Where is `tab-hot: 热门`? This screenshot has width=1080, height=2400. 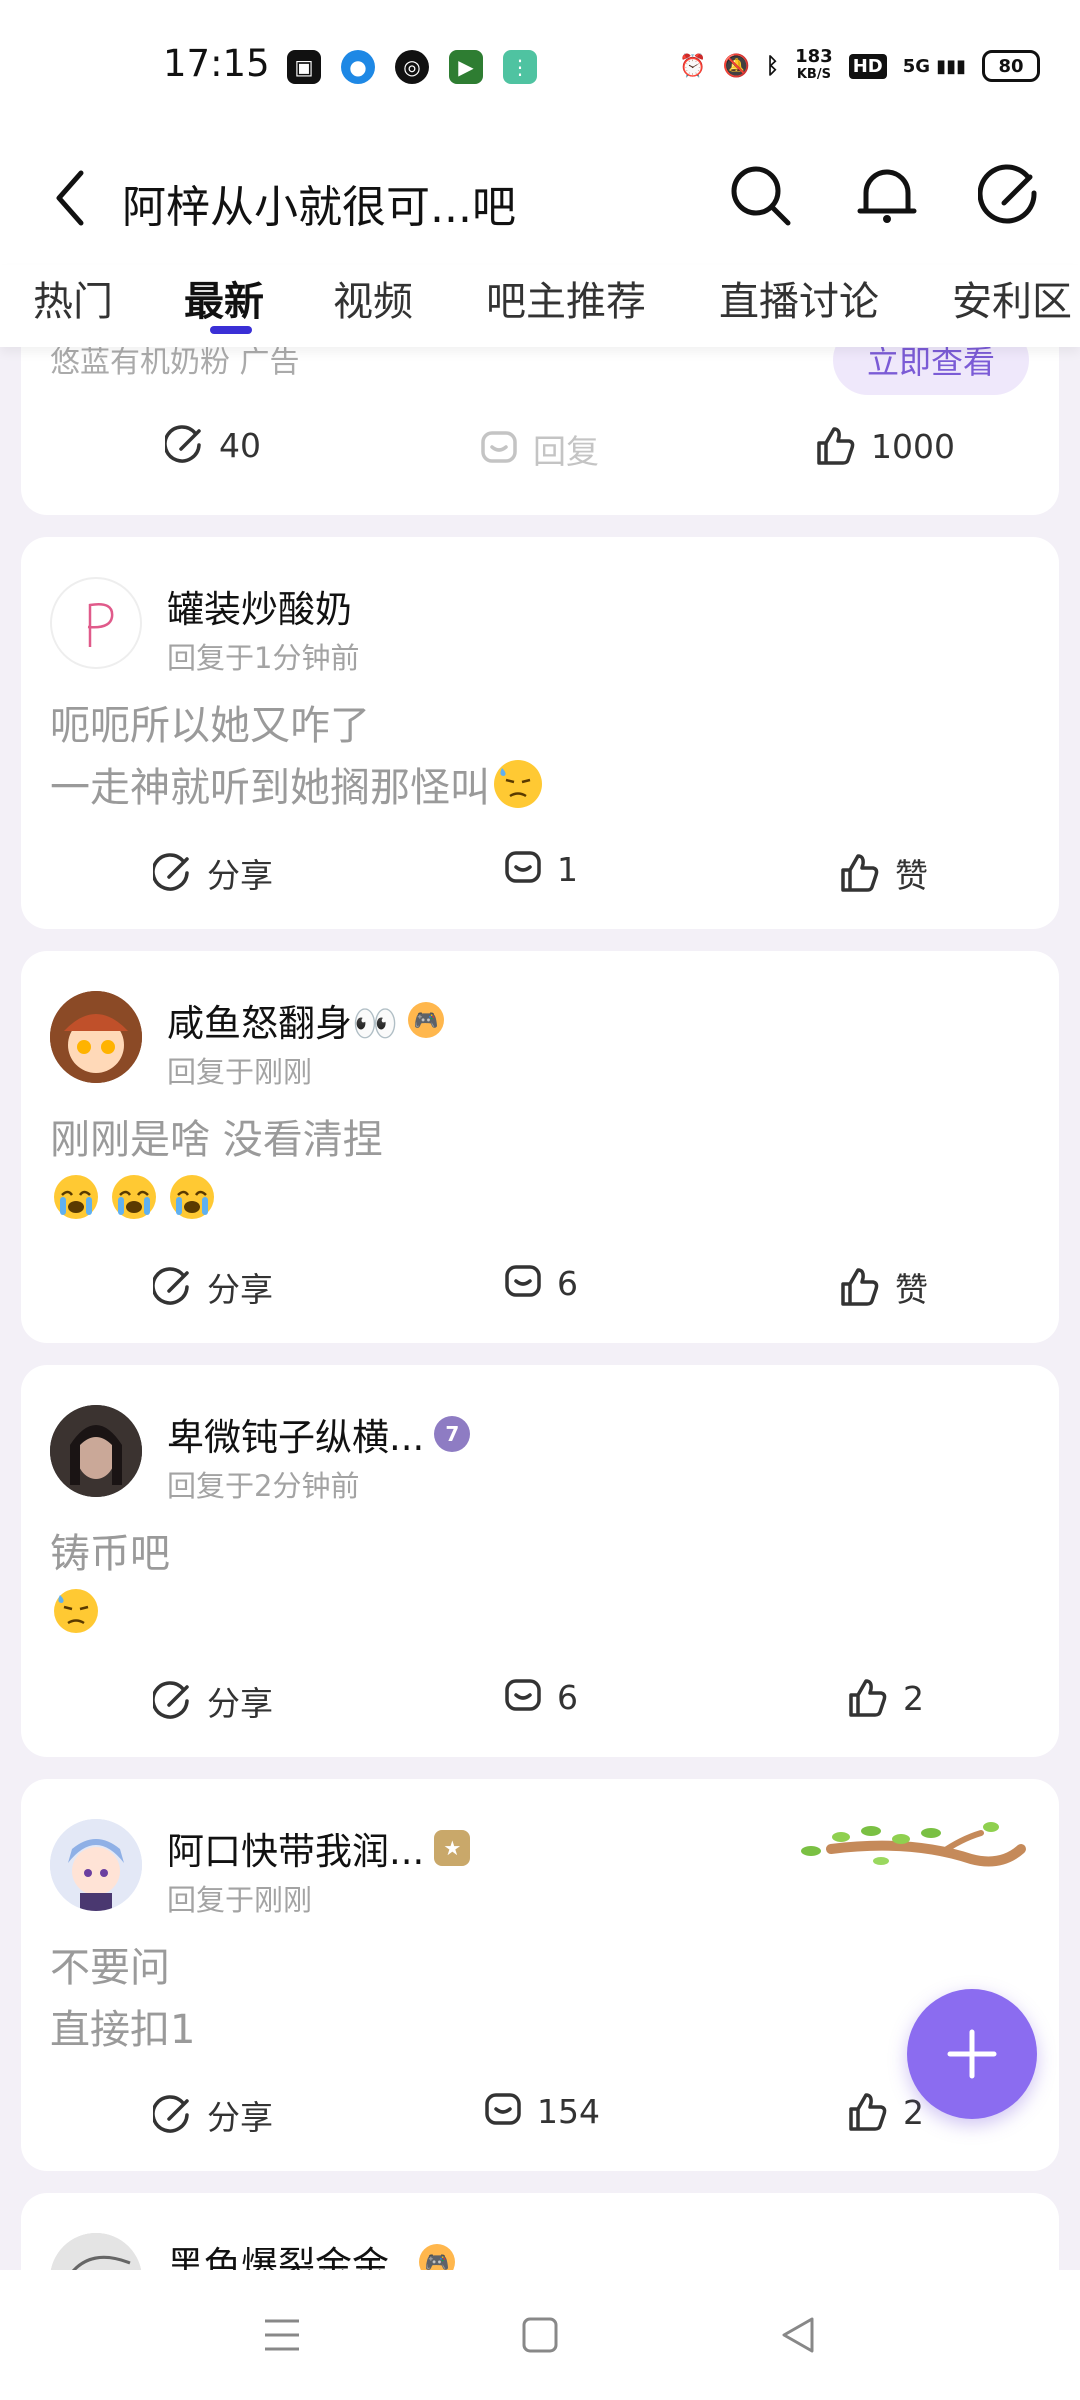 tab-hot: 热门 is located at coordinates (73, 298).